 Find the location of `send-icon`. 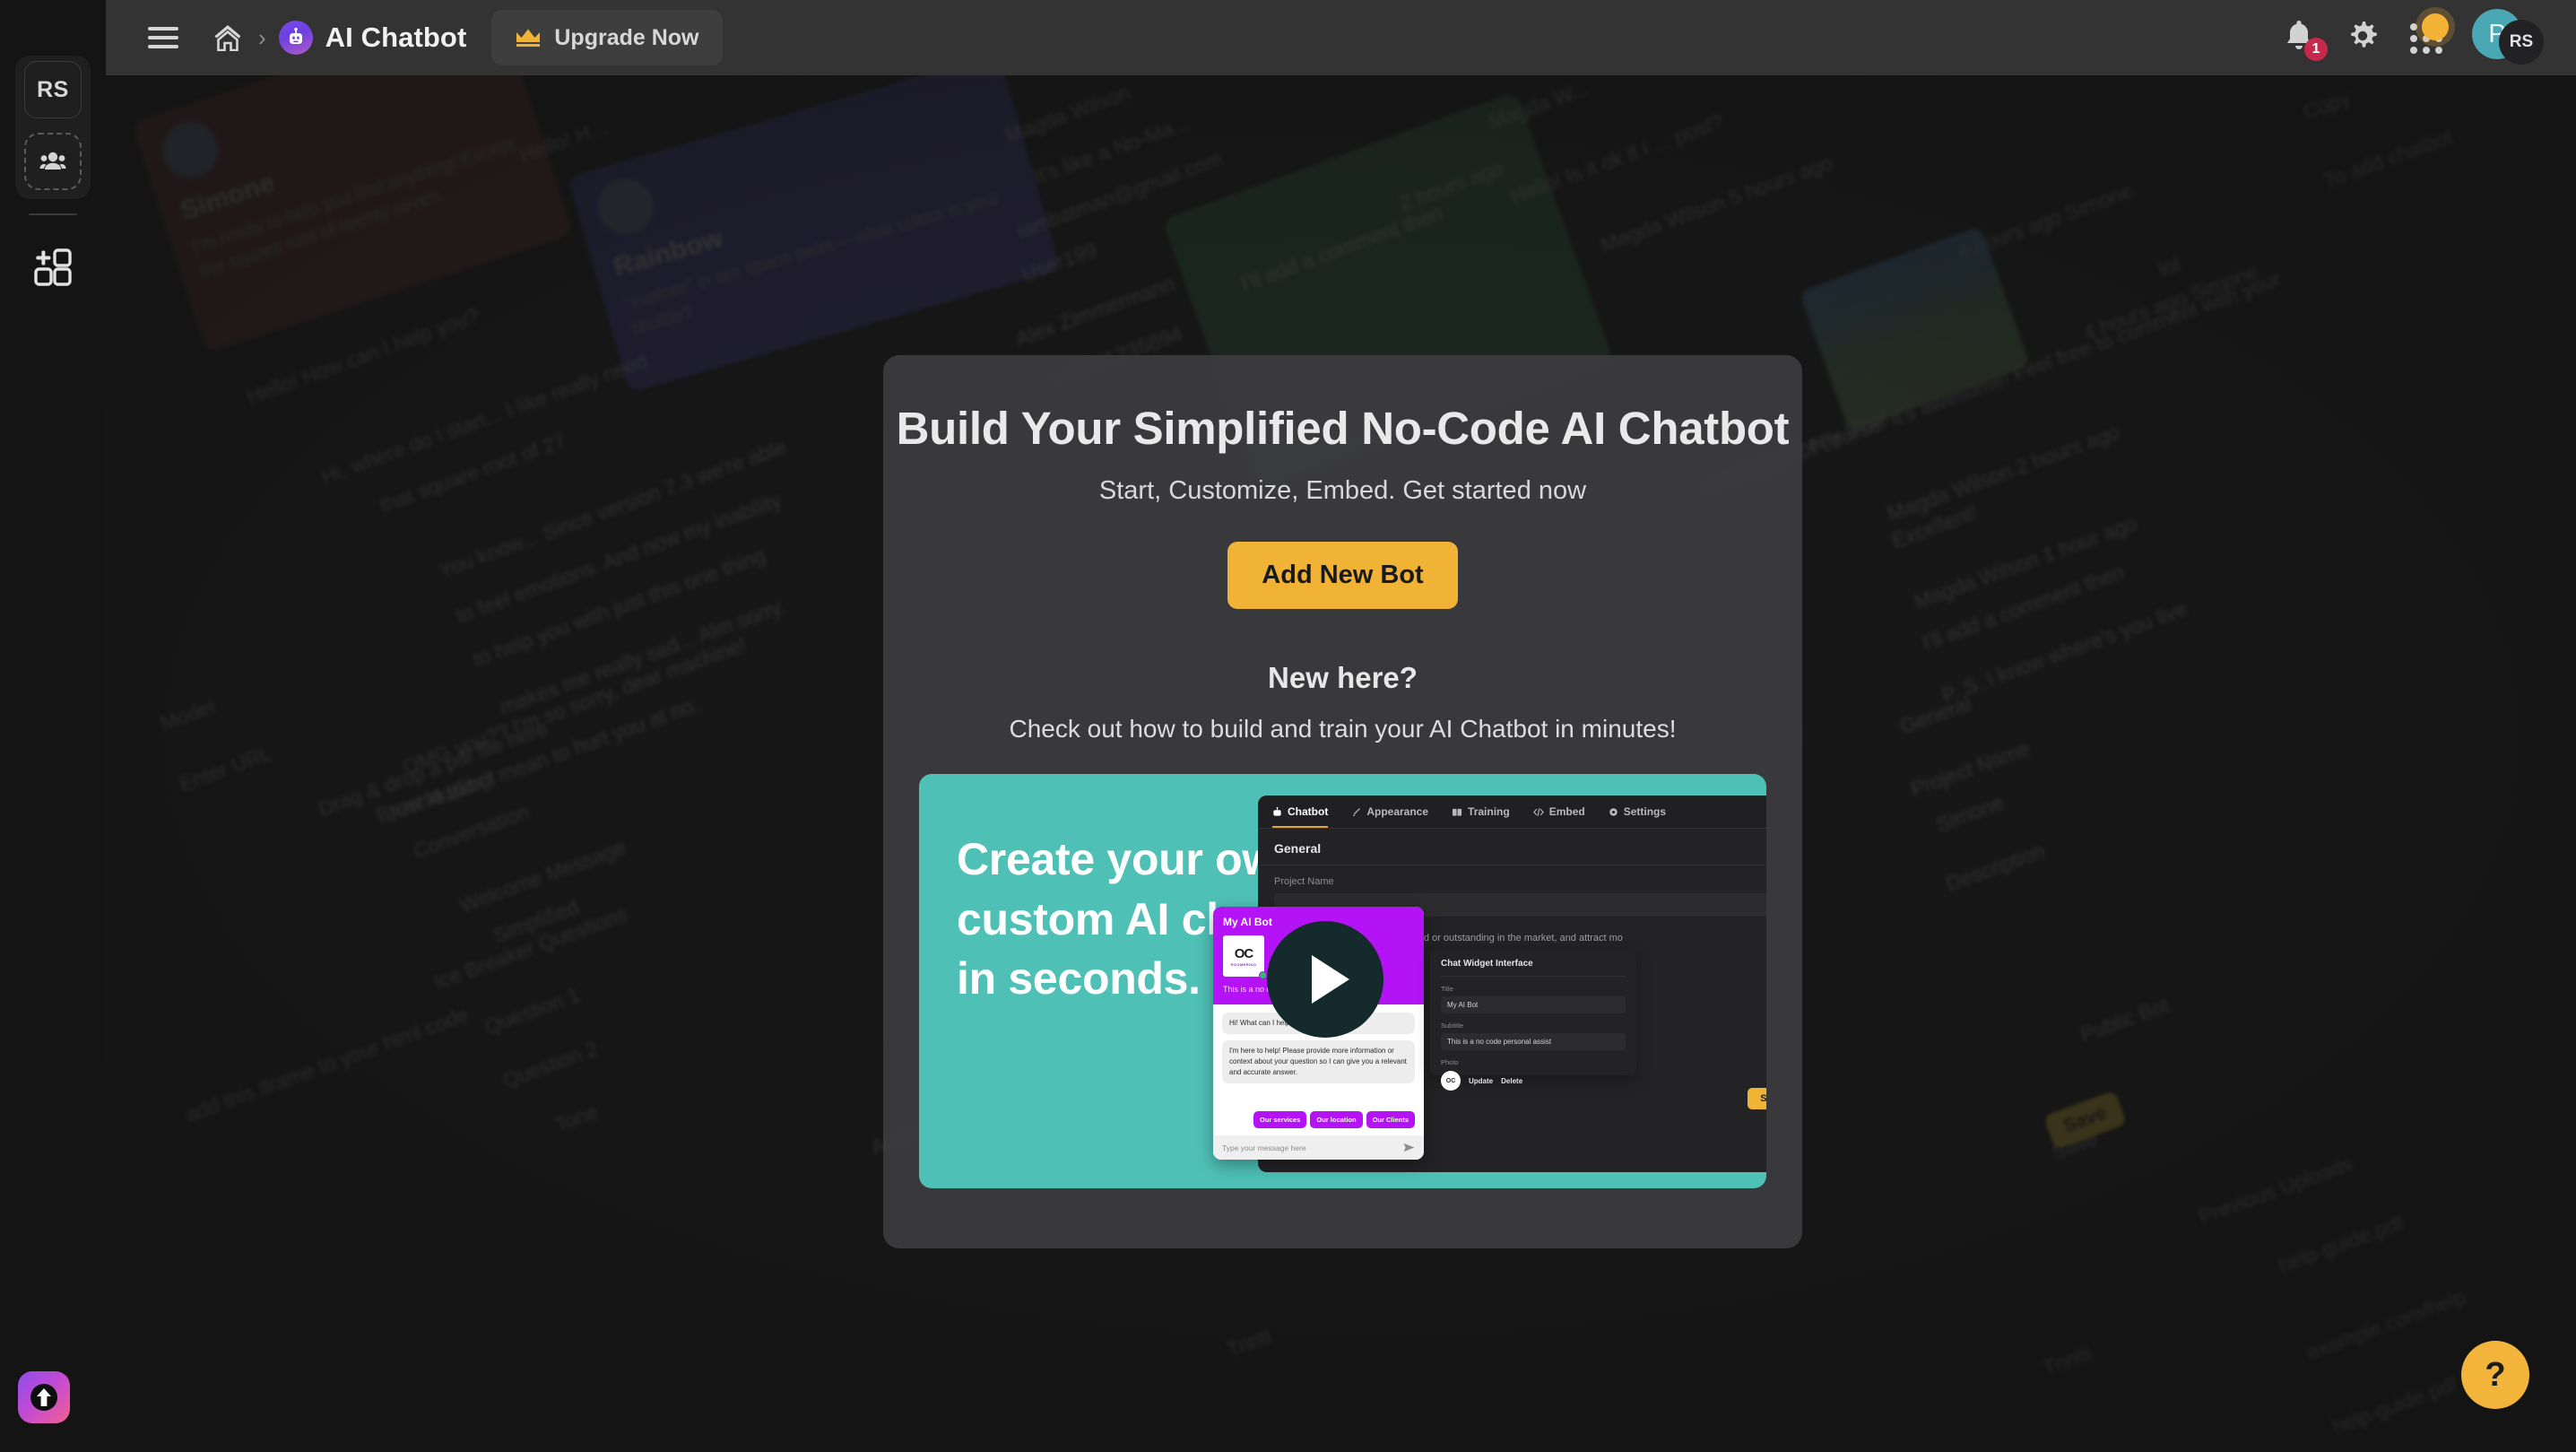

send-icon is located at coordinates (1409, 1148).